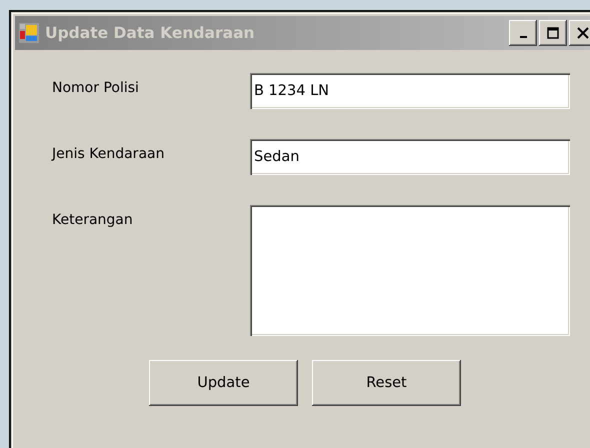  Describe the element at coordinates (410, 91) in the screenshot. I see `text-field: B 1234 LN` at that location.